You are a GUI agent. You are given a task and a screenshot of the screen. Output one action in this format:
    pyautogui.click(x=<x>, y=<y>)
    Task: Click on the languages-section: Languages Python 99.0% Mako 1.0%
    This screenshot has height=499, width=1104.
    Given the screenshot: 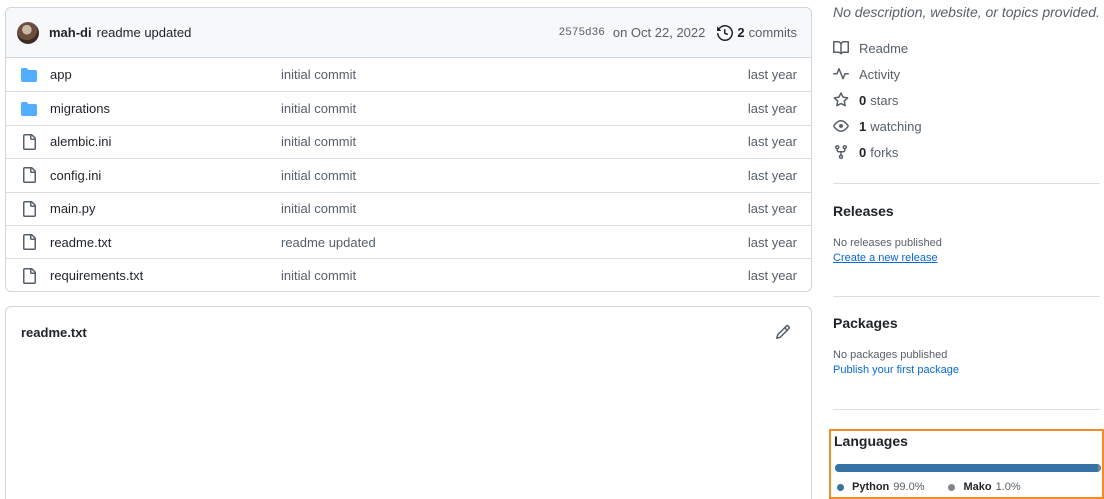 What is the action you would take?
    pyautogui.click(x=966, y=464)
    